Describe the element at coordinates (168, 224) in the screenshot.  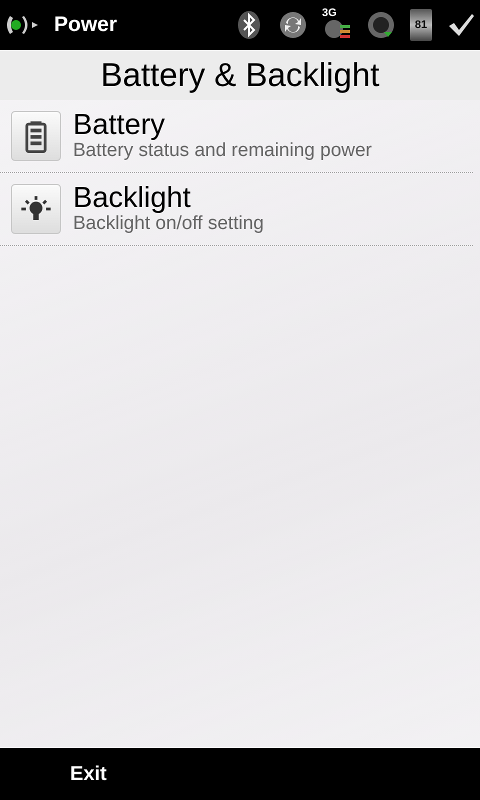
I see `item-subtitle: Backlight on/off setting` at that location.